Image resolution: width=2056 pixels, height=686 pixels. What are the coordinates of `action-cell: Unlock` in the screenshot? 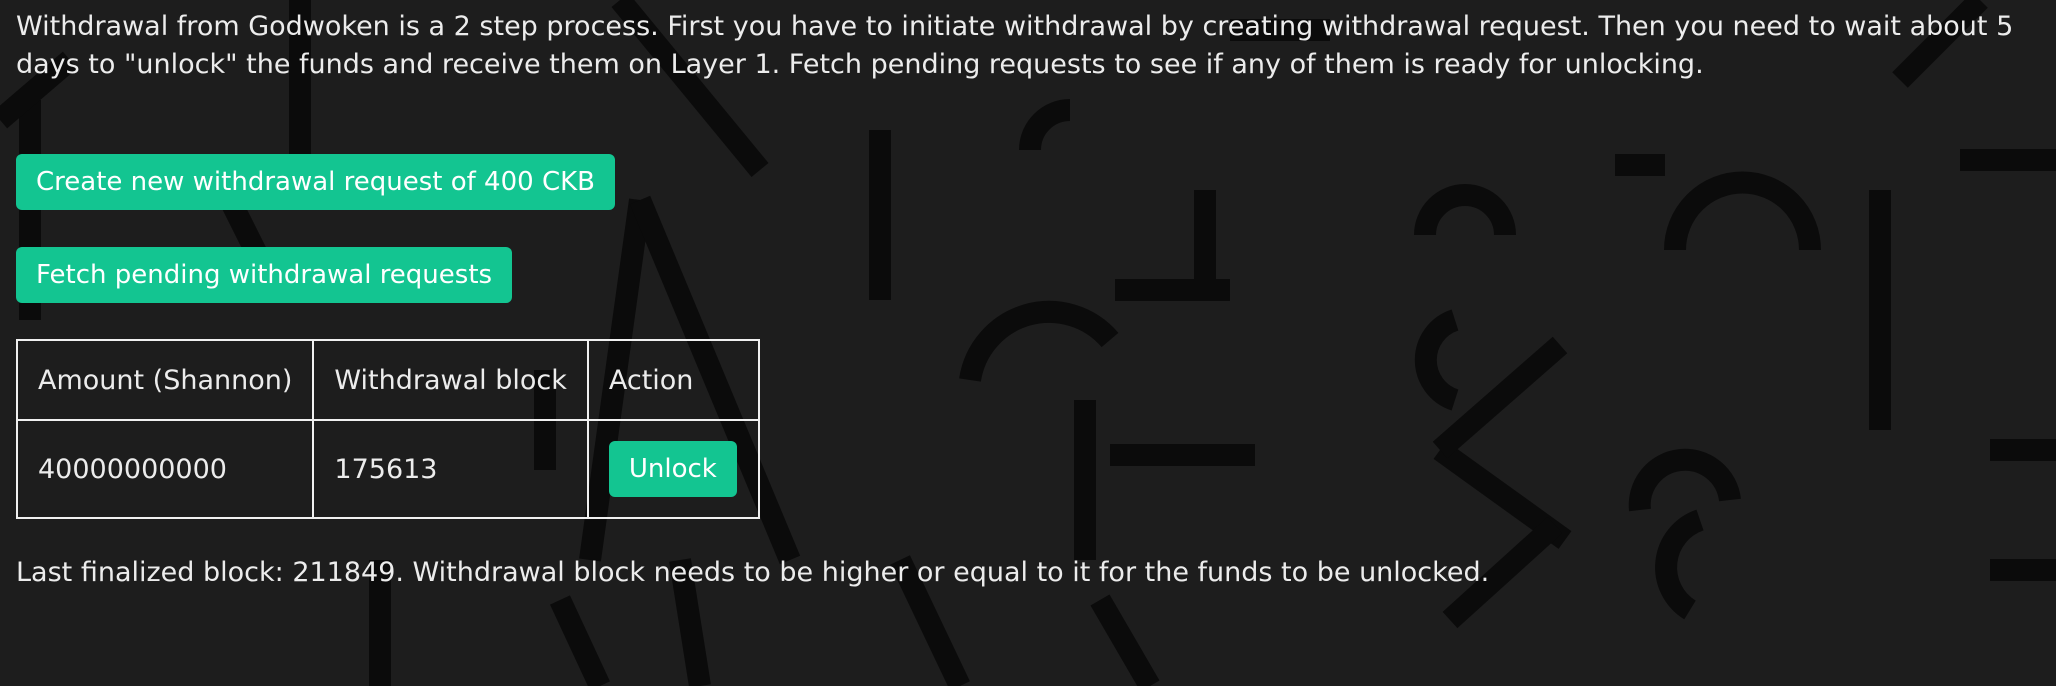 It's located at (673, 469).